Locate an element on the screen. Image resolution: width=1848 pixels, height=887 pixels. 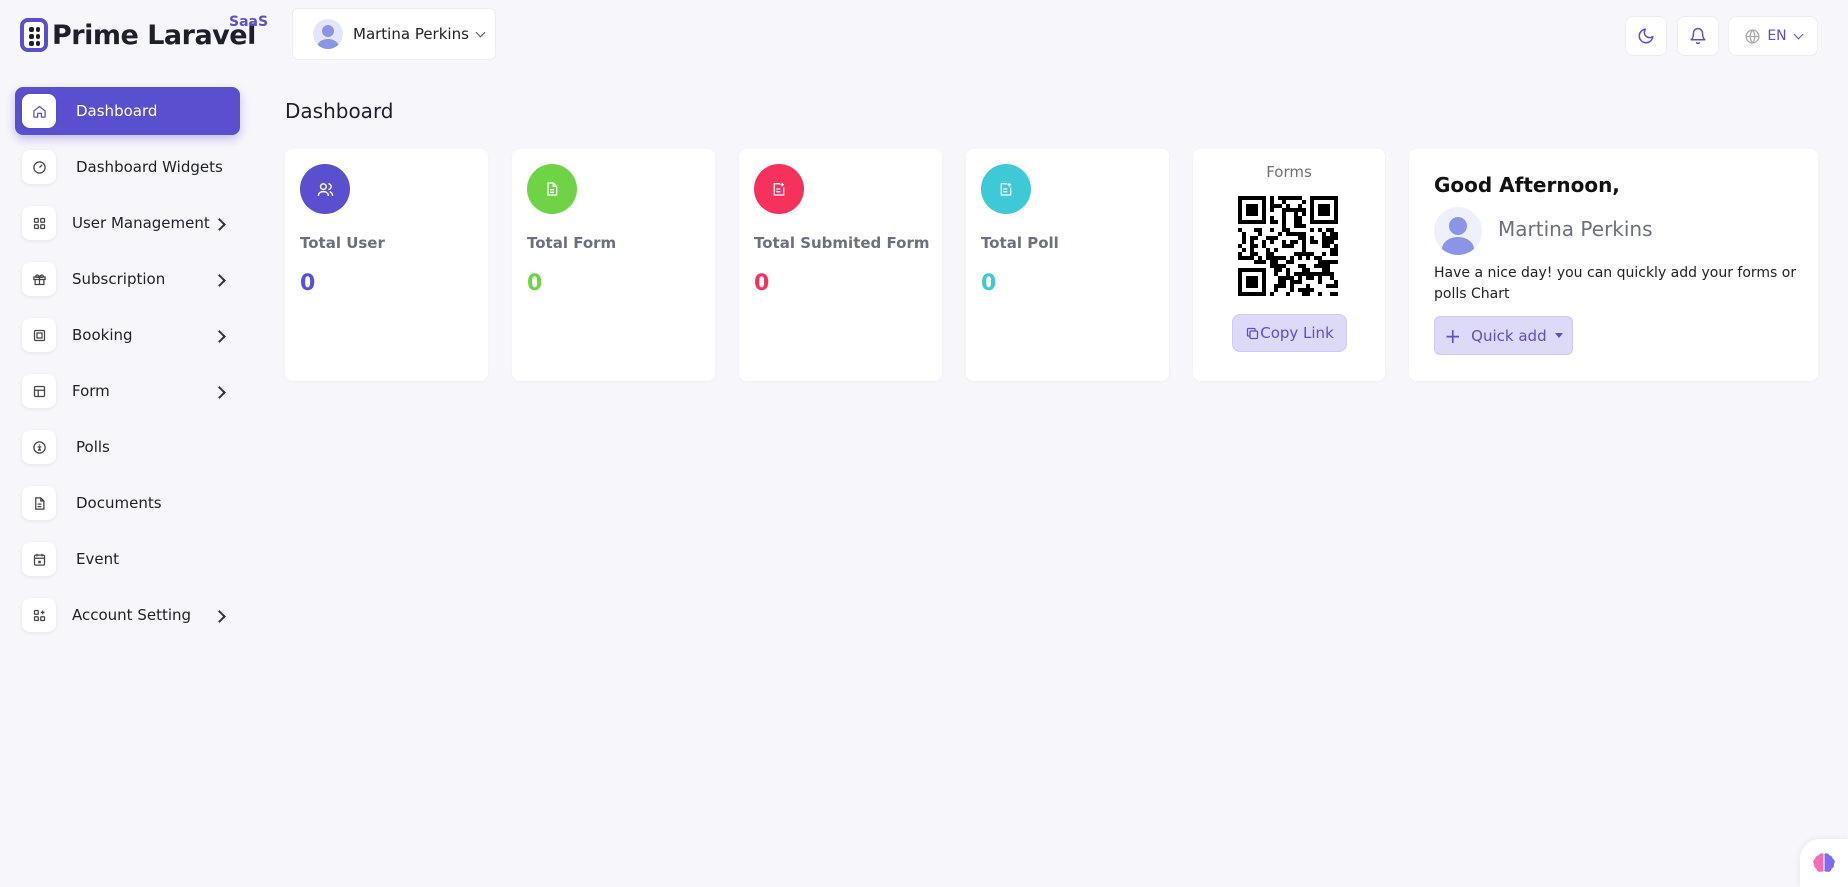
plus-icon: + is located at coordinates (1453, 335).